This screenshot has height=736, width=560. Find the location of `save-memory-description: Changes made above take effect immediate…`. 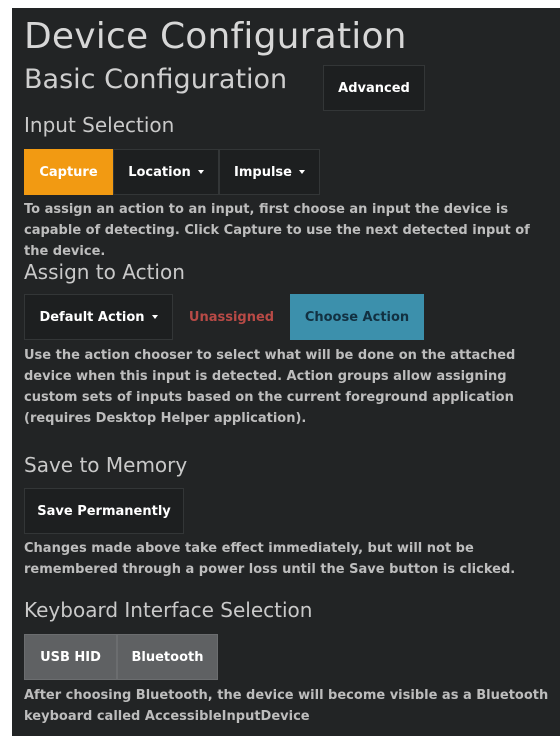

save-memory-description: Changes made above take effect immediate… is located at coordinates (270, 559).